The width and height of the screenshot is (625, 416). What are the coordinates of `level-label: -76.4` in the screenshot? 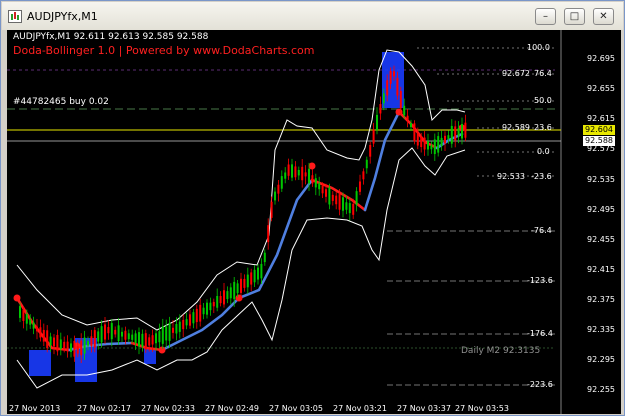 It's located at (541, 230).